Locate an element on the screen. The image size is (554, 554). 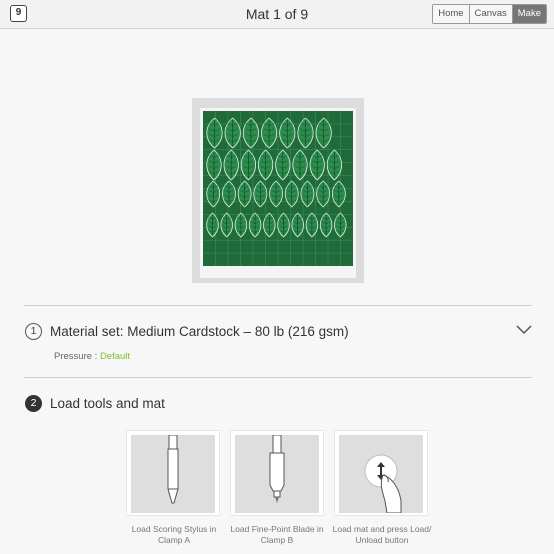
load-mat-image is located at coordinates (381, 474).